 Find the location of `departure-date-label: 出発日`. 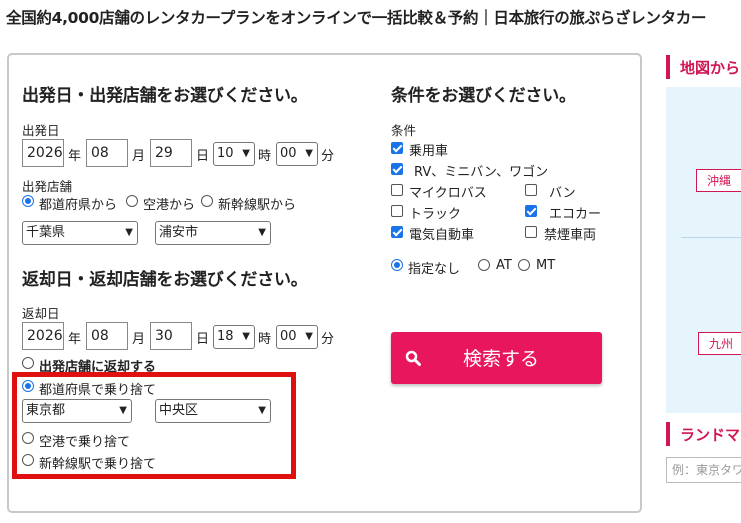

departure-date-label: 出発日 is located at coordinates (41, 130).